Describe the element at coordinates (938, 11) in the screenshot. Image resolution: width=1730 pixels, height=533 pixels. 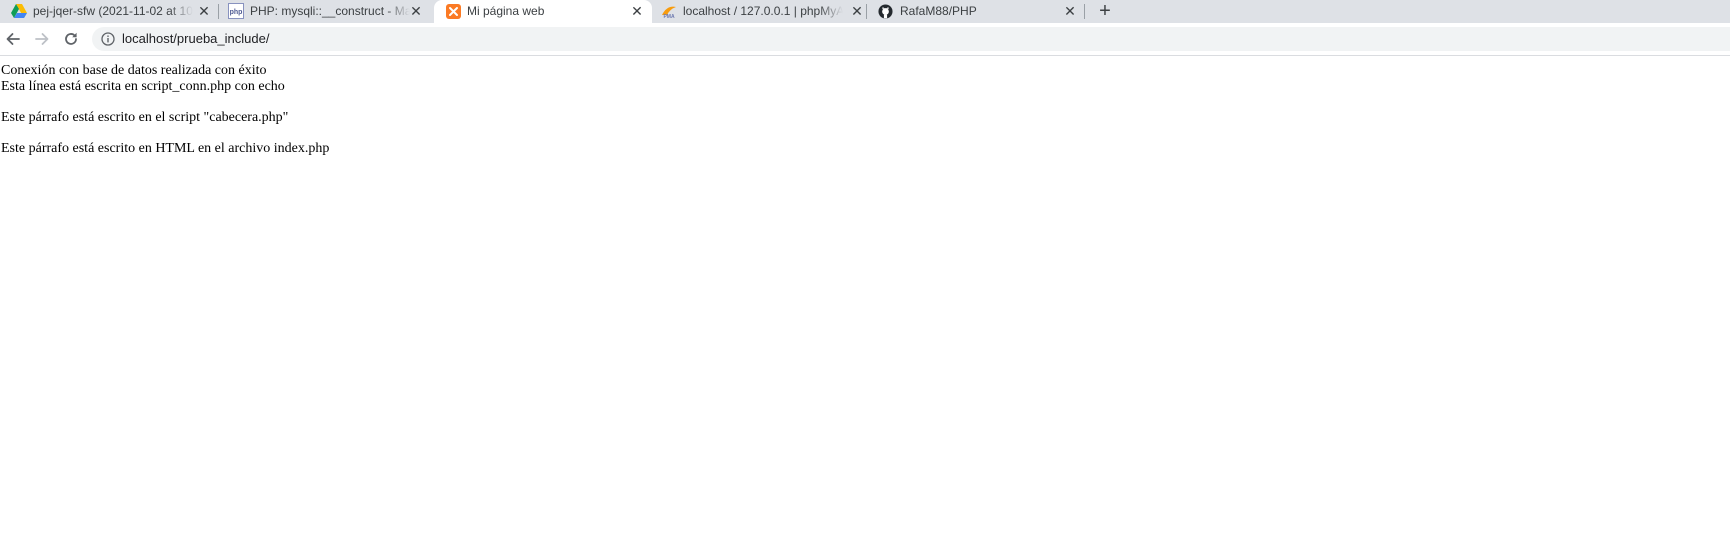
I see `tab-title: RafaM88/PHP` at that location.